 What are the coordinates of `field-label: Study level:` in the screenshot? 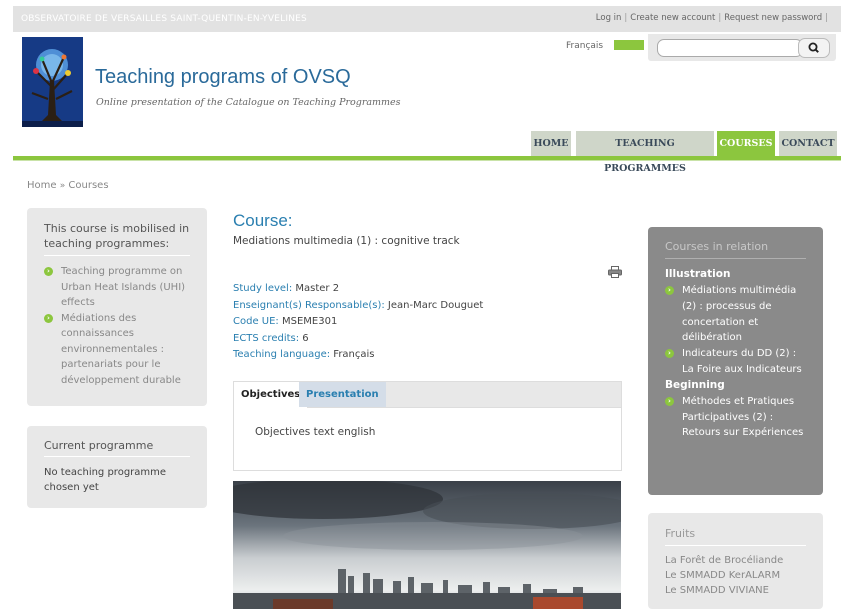 It's located at (263, 288).